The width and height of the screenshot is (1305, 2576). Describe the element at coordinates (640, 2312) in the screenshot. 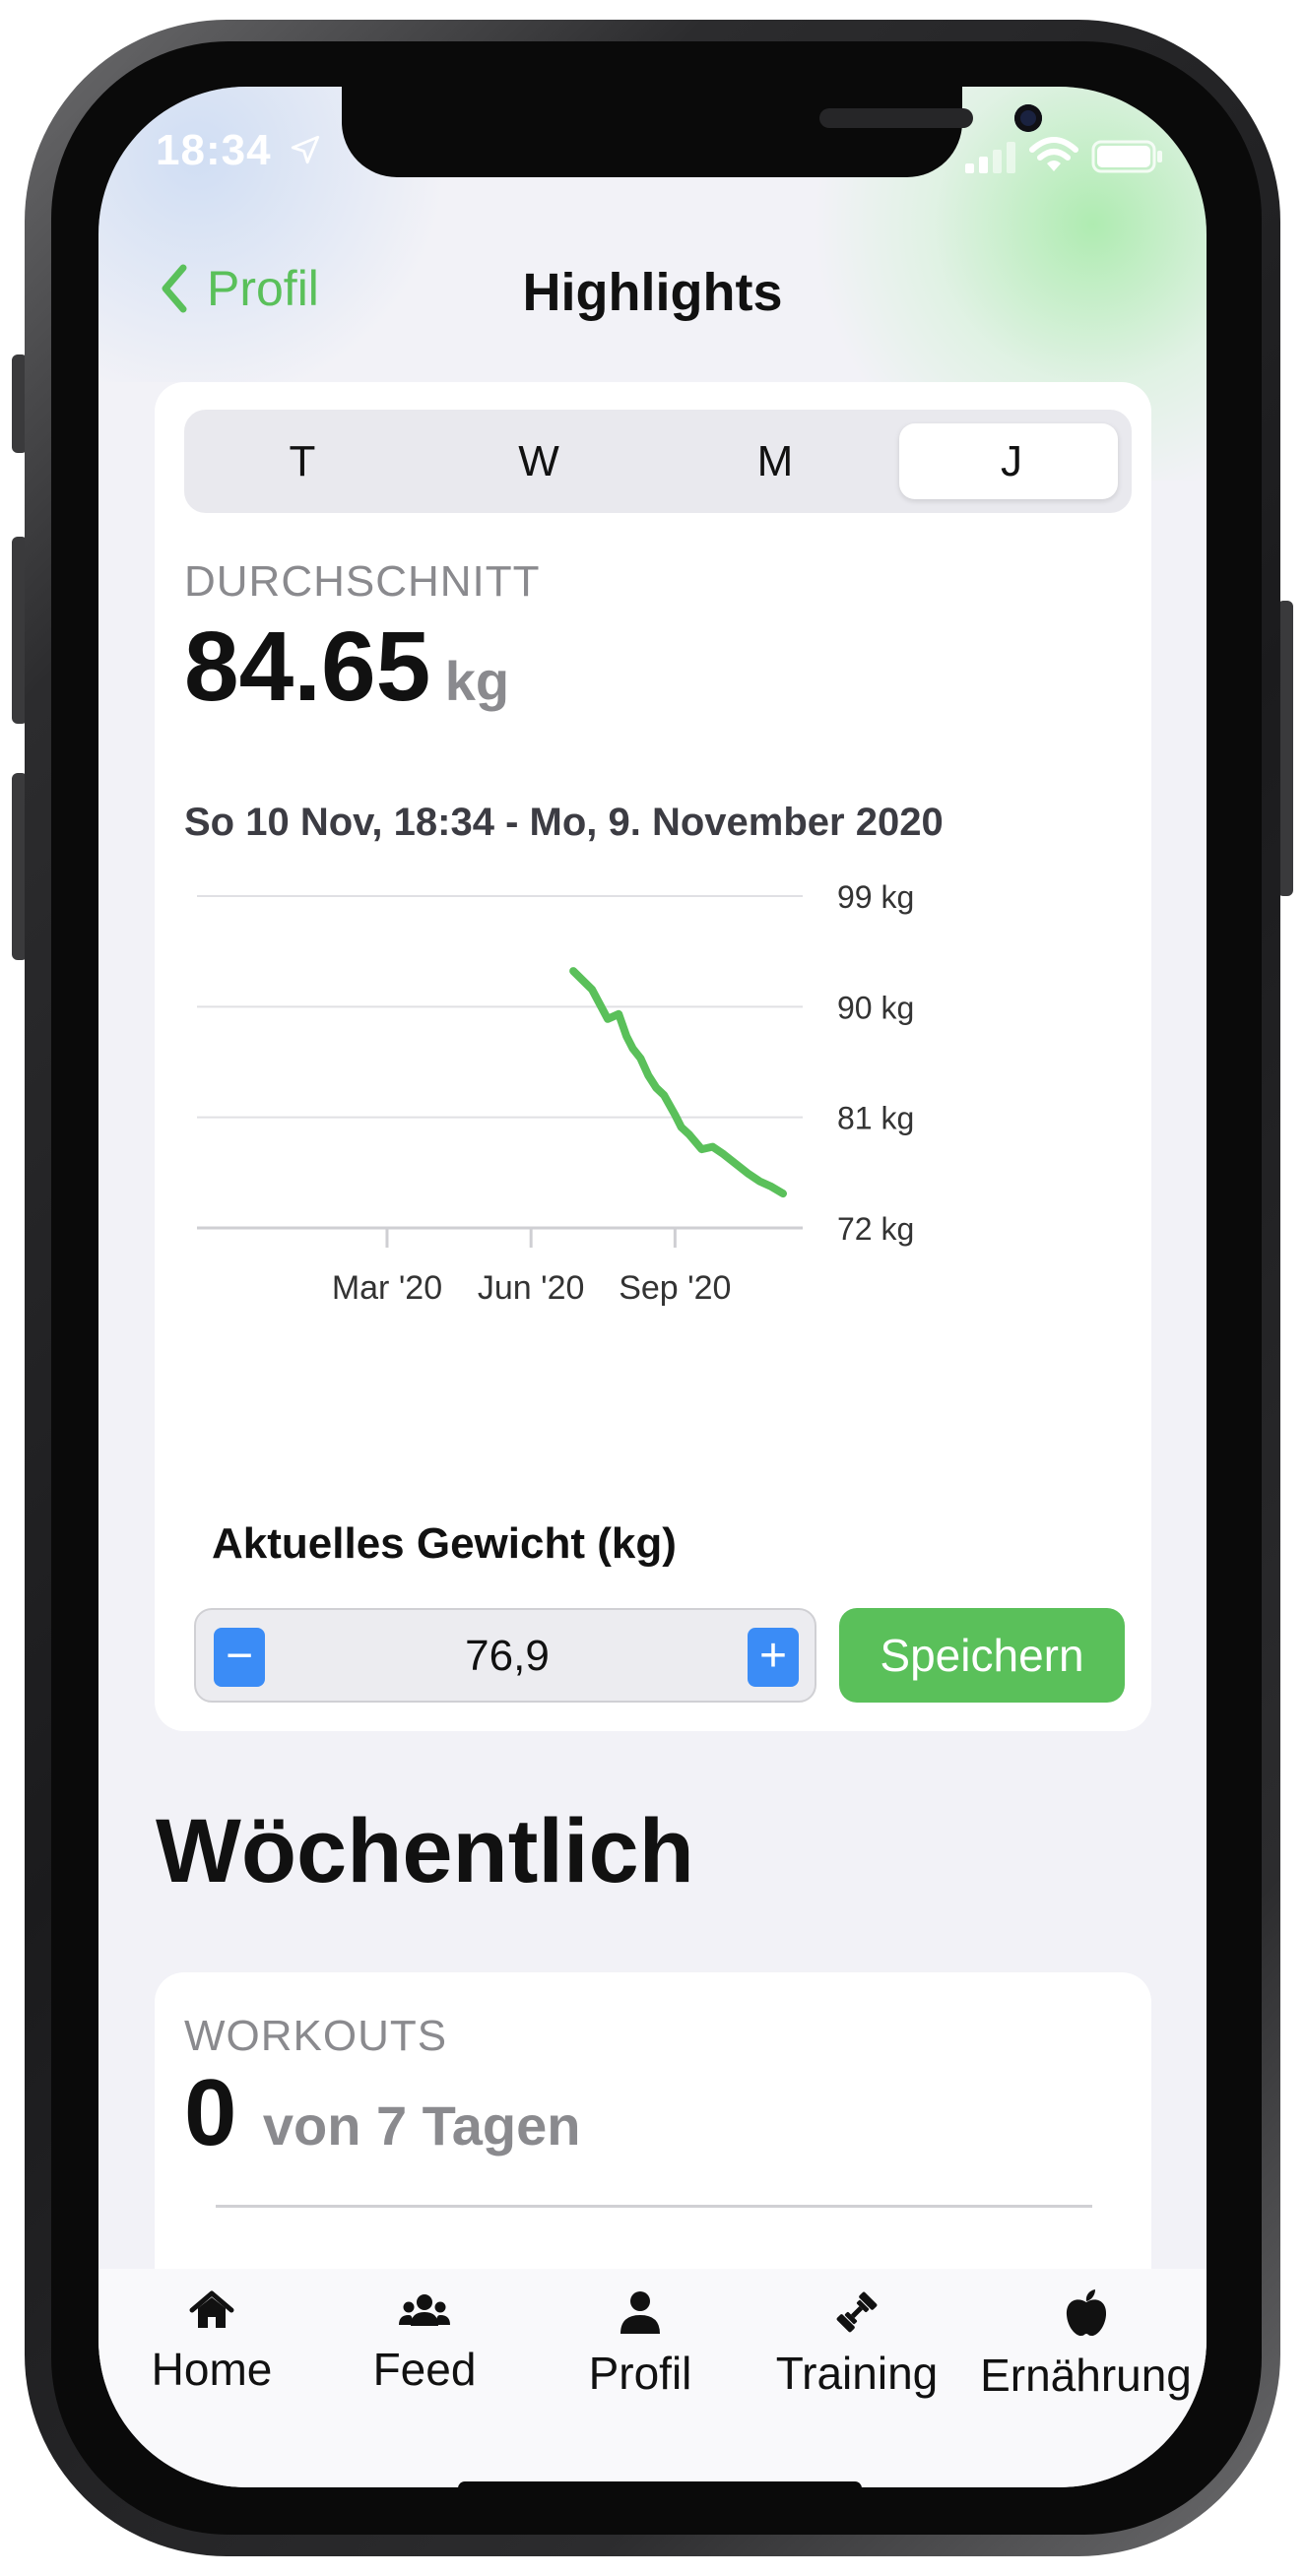

I see `person-icon` at that location.